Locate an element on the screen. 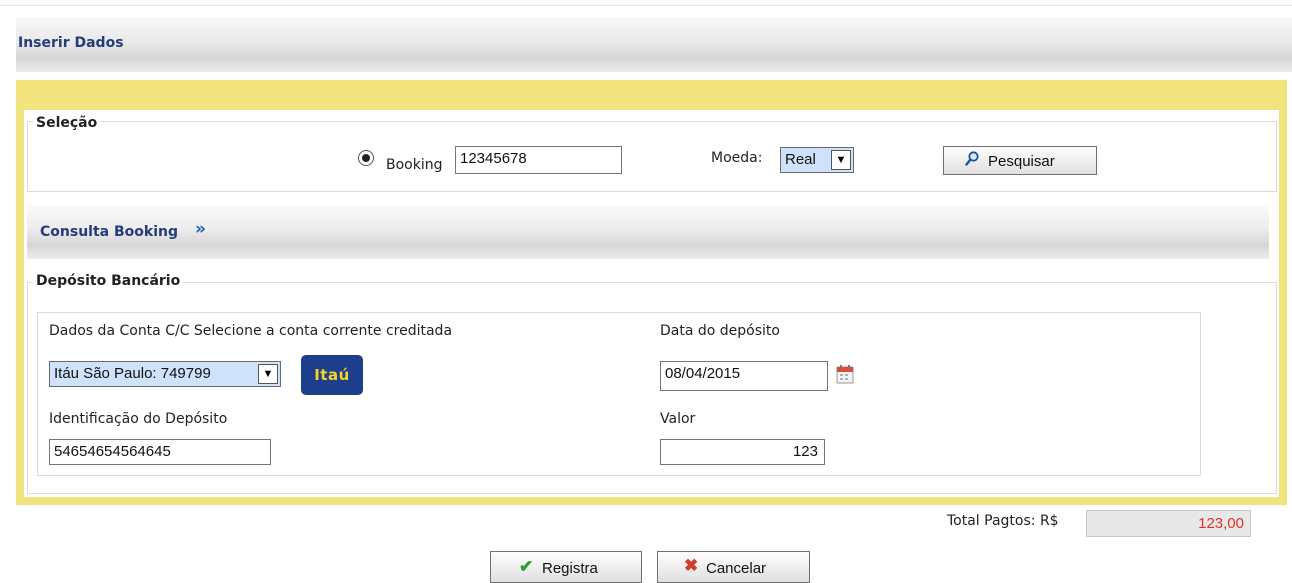 The height and width of the screenshot is (583, 1292). page-title: Inserir Dados is located at coordinates (71, 43).